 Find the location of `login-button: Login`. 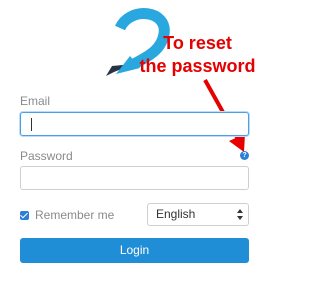

login-button: Login is located at coordinates (134, 250).